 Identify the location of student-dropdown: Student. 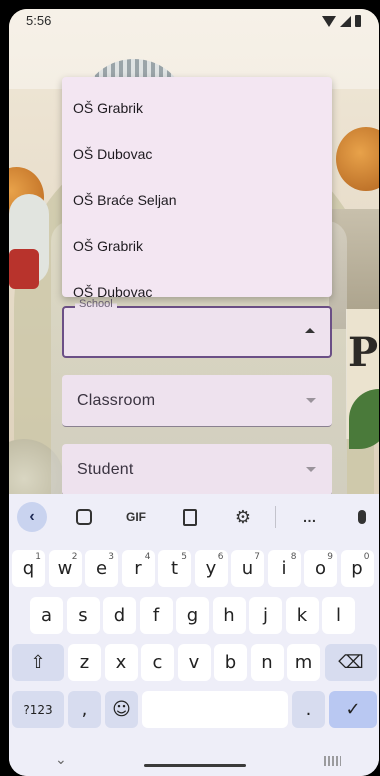
(197, 470).